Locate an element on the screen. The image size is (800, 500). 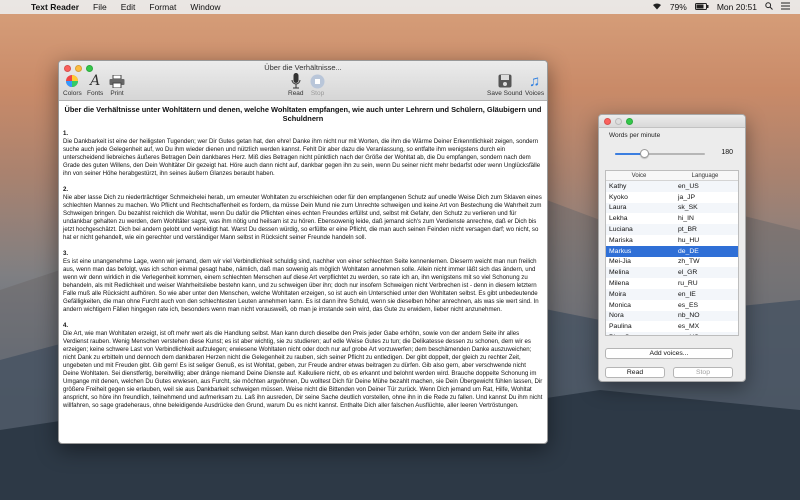
panel-zoom-button is located at coordinates (629, 121).